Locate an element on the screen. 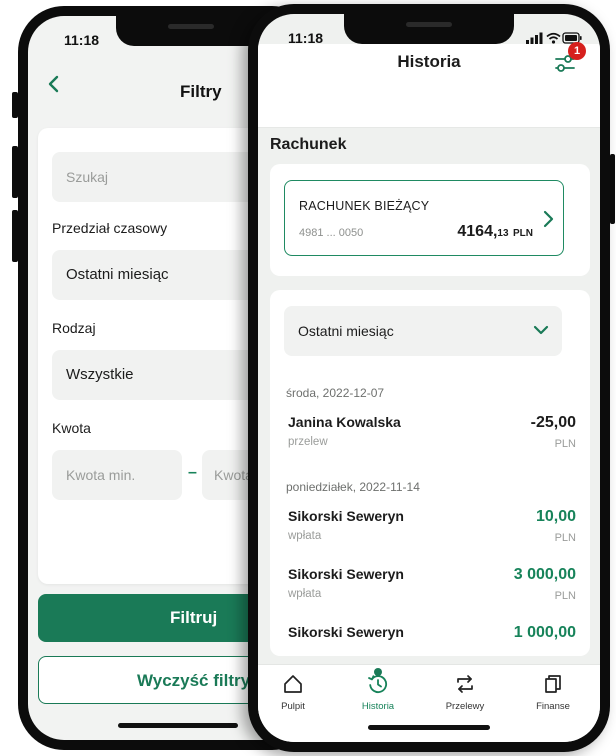 The height and width of the screenshot is (756, 616). balance-fraction: 13 is located at coordinates (503, 233).